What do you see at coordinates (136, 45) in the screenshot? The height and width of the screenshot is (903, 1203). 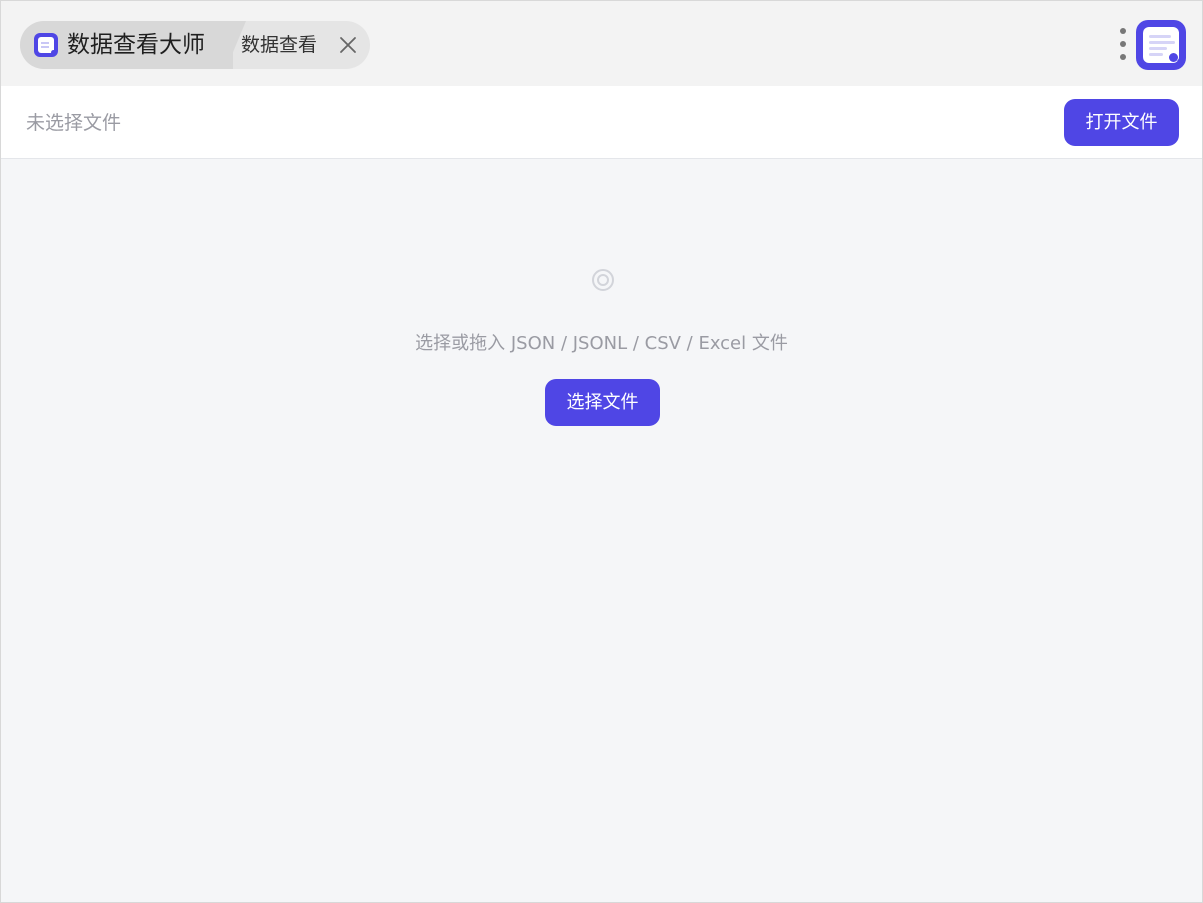 I see `app-title: 数据查看大师` at bounding box center [136, 45].